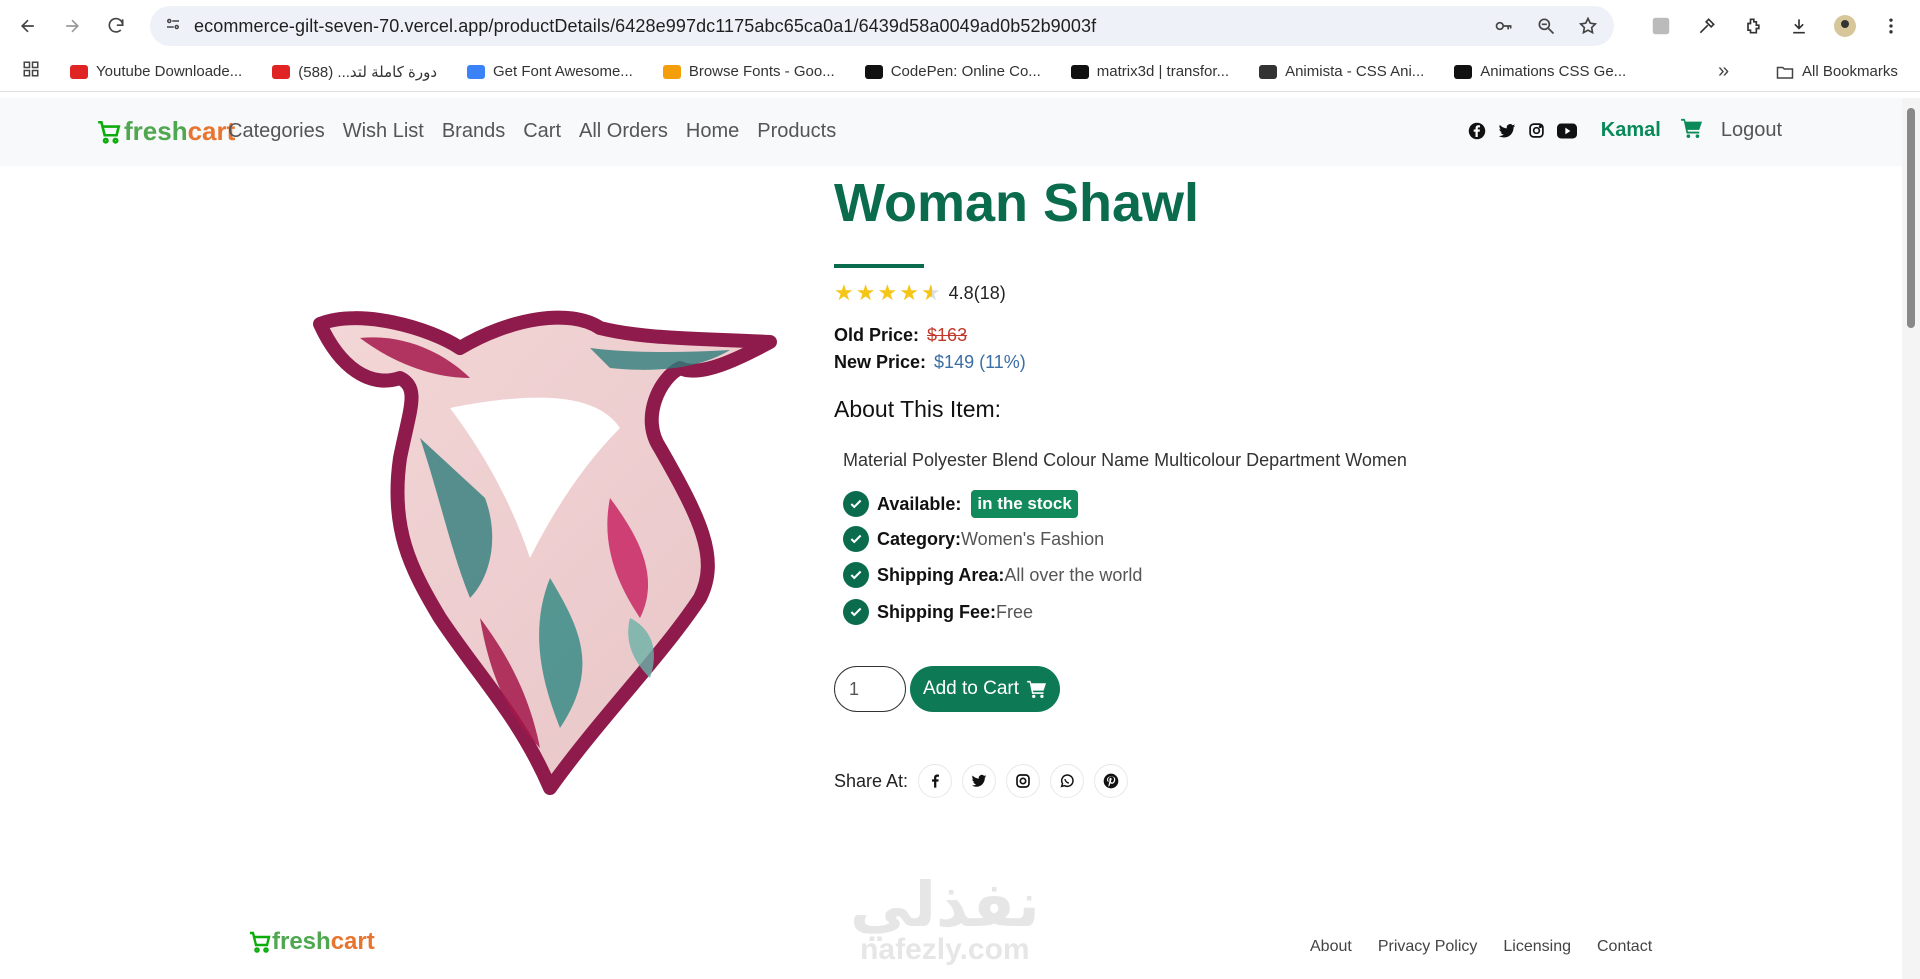  I want to click on footer-licensing: Licensing, so click(1537, 947).